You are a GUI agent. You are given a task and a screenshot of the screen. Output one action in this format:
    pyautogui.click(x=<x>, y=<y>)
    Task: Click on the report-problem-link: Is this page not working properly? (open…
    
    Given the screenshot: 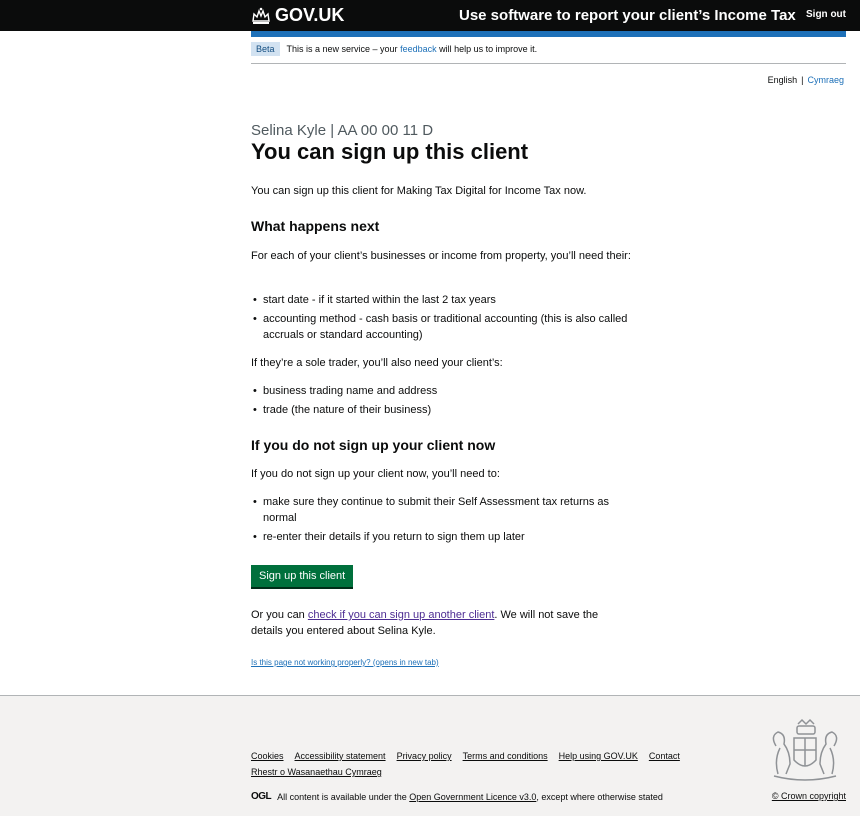 What is the action you would take?
    pyautogui.click(x=345, y=662)
    